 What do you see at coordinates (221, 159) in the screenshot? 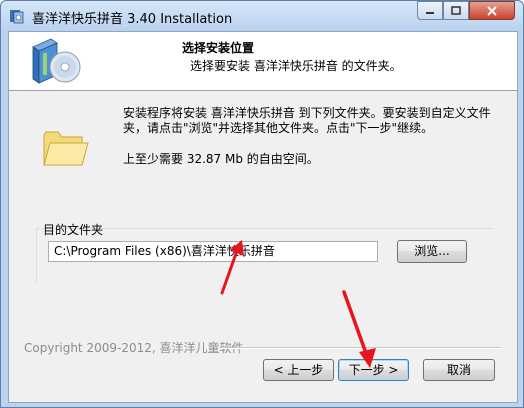
I see `space-required-text: 上至少需要 32.87 Mb 的自由空间。` at bounding box center [221, 159].